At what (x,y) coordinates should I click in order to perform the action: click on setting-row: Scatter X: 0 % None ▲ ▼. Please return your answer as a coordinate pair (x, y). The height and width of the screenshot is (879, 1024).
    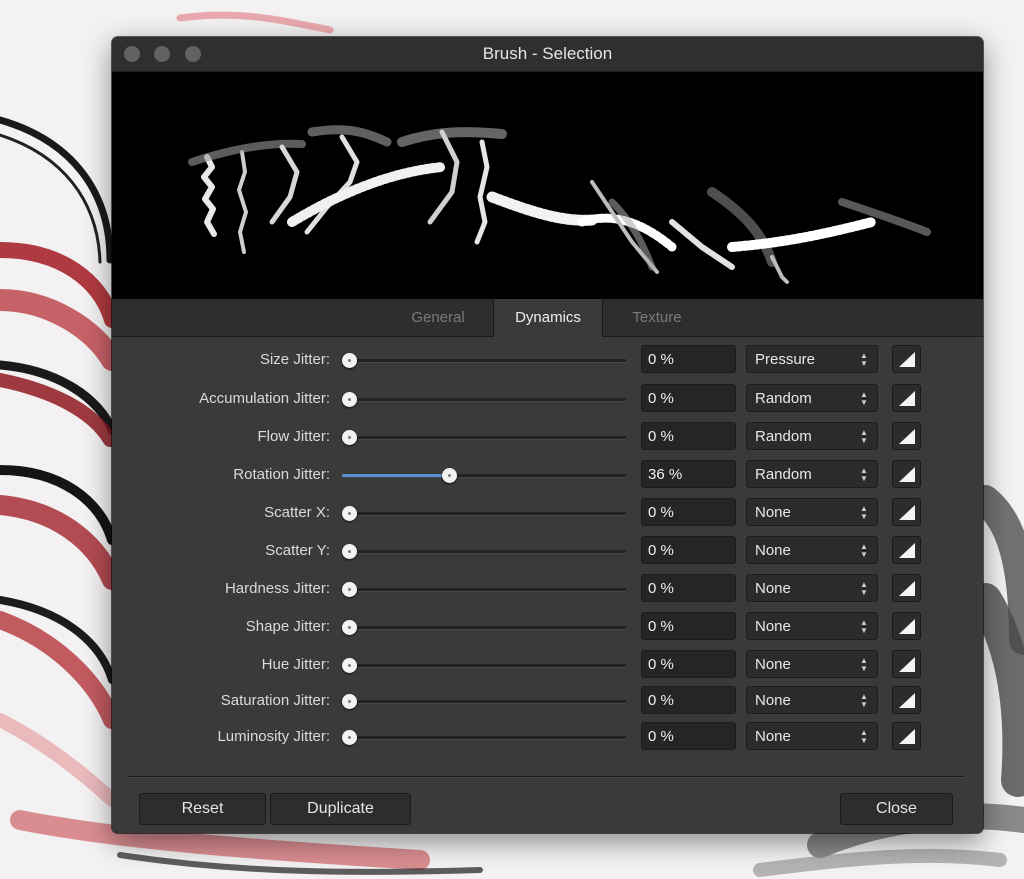
    Looking at the image, I should click on (547, 513).